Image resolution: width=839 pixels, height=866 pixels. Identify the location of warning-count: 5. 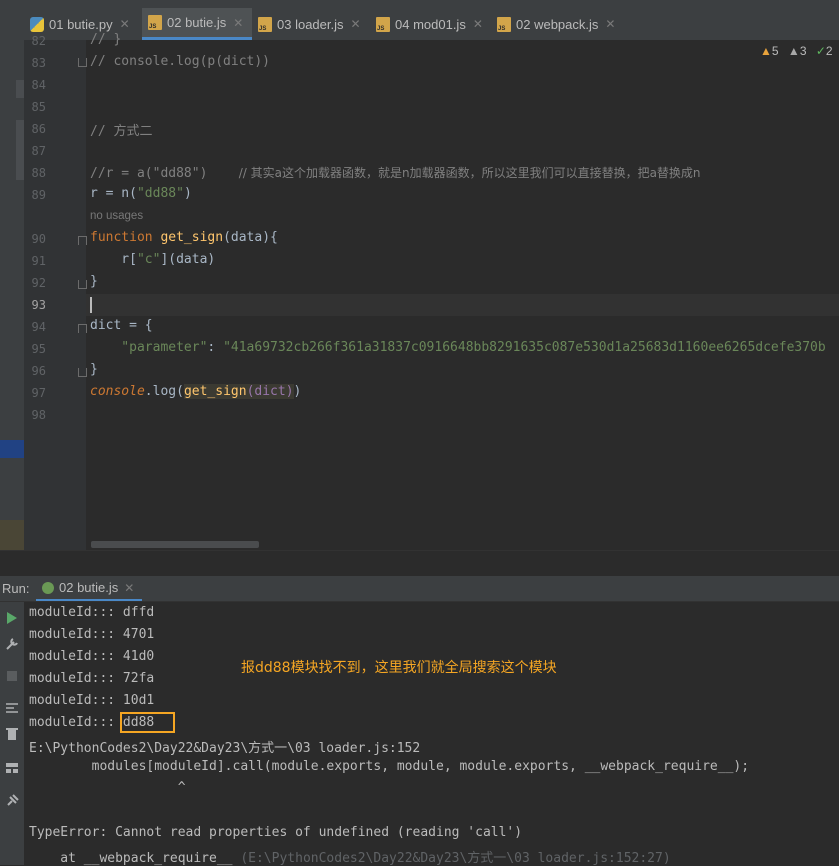
(775, 51).